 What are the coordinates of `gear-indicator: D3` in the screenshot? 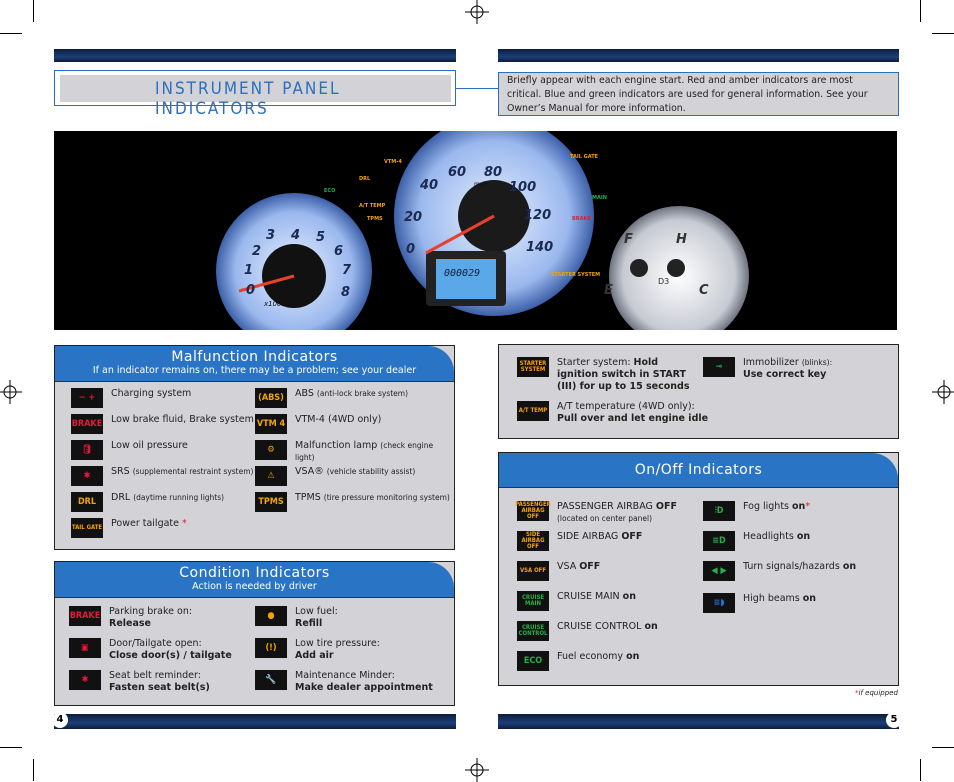 It's located at (663, 281).